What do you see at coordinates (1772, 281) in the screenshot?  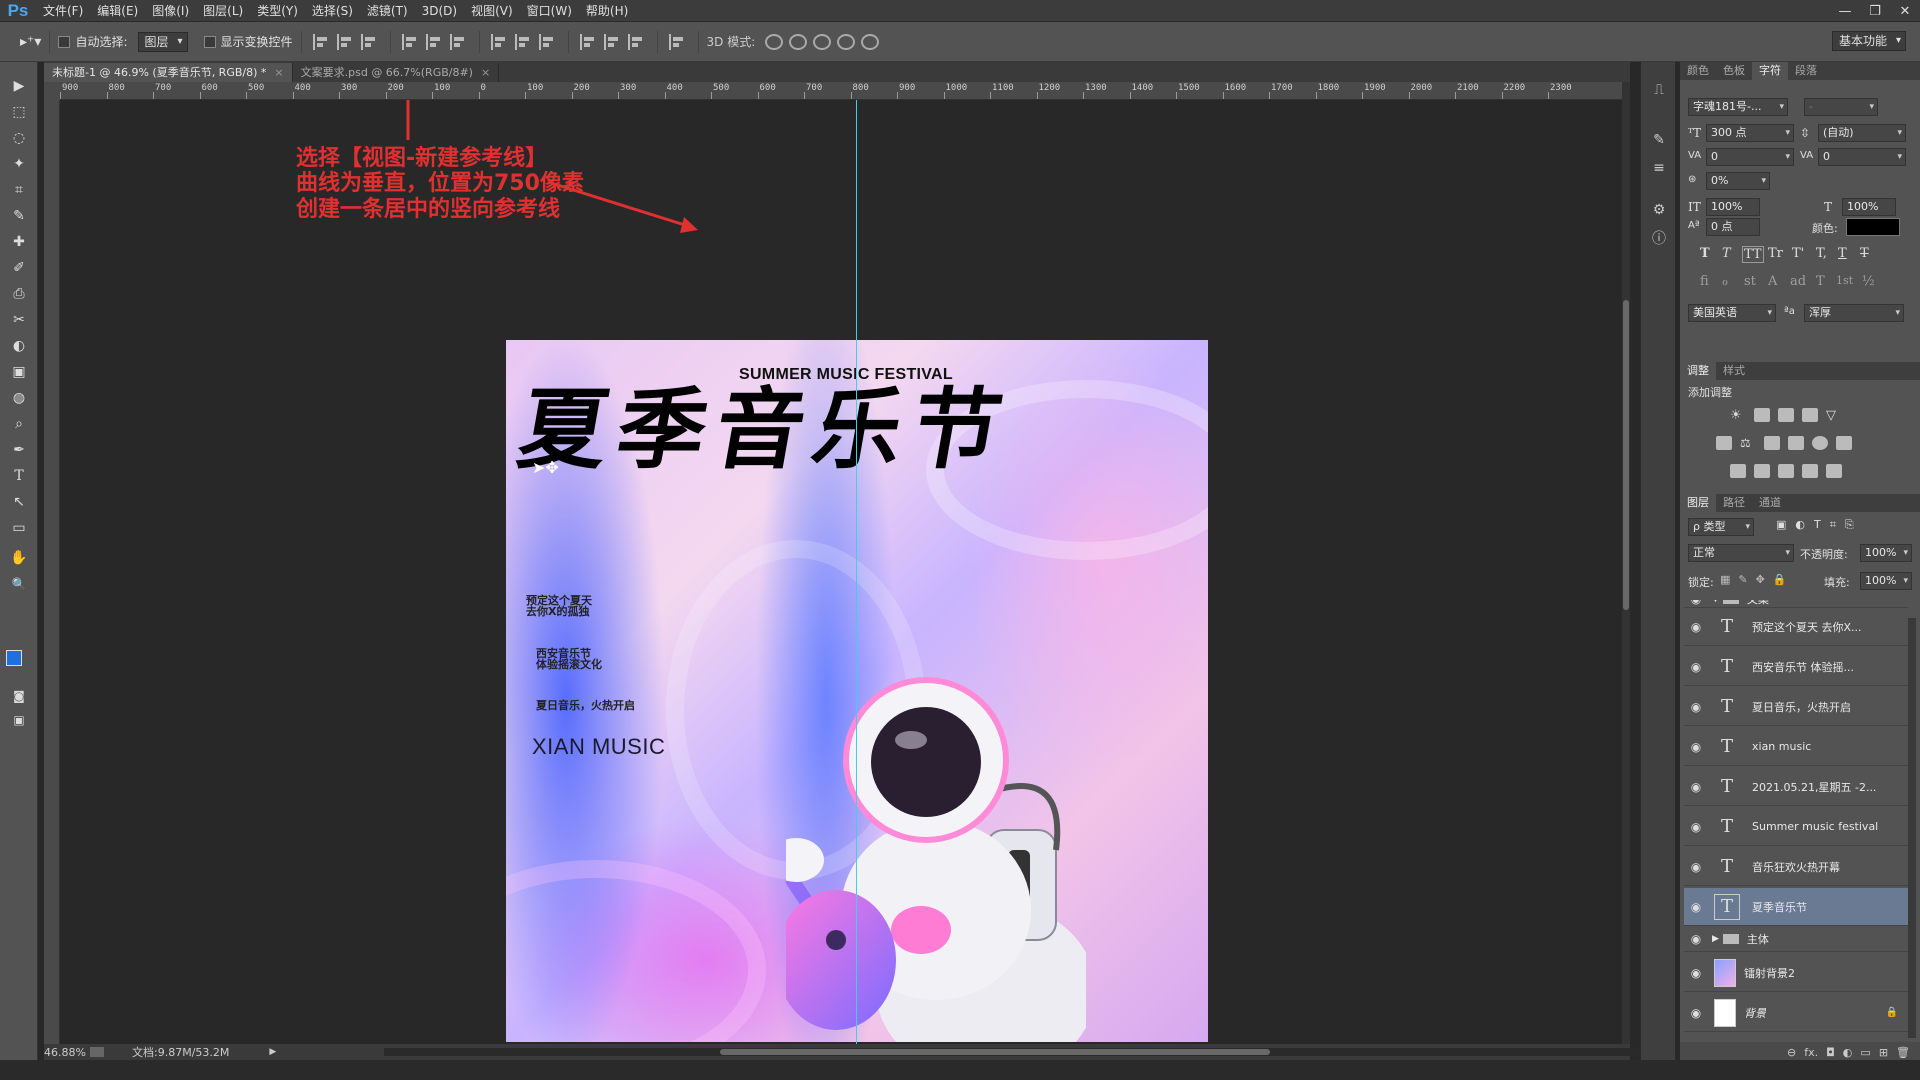 I see `swash-button: A` at bounding box center [1772, 281].